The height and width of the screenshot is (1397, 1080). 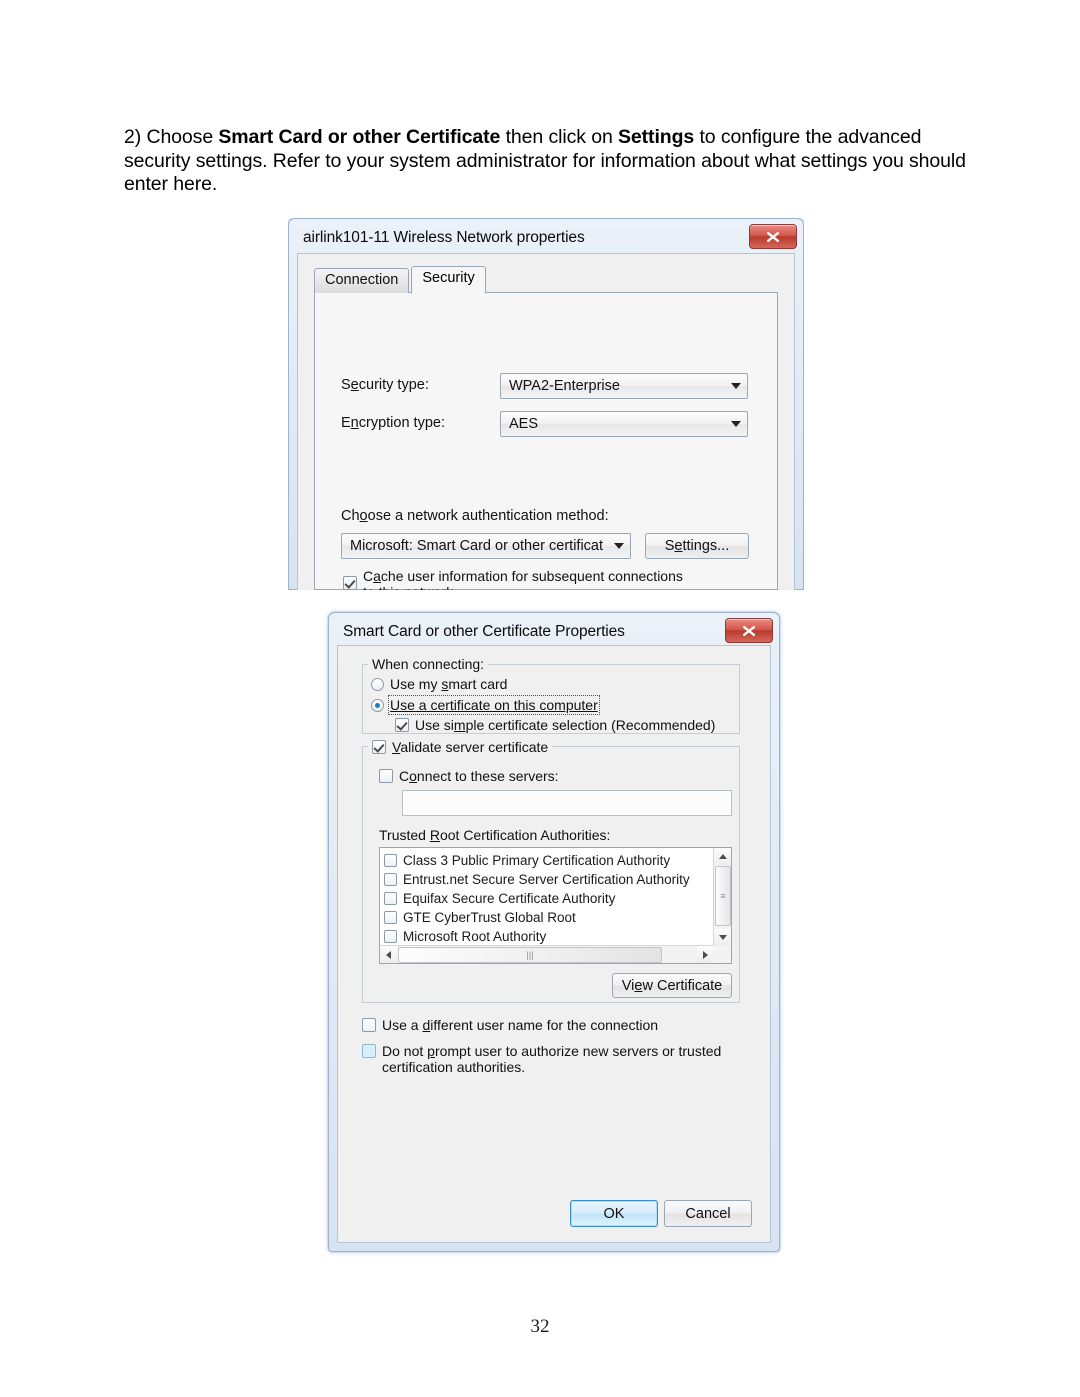 I want to click on use-smart-card-label: Use my smart card, so click(x=449, y=684).